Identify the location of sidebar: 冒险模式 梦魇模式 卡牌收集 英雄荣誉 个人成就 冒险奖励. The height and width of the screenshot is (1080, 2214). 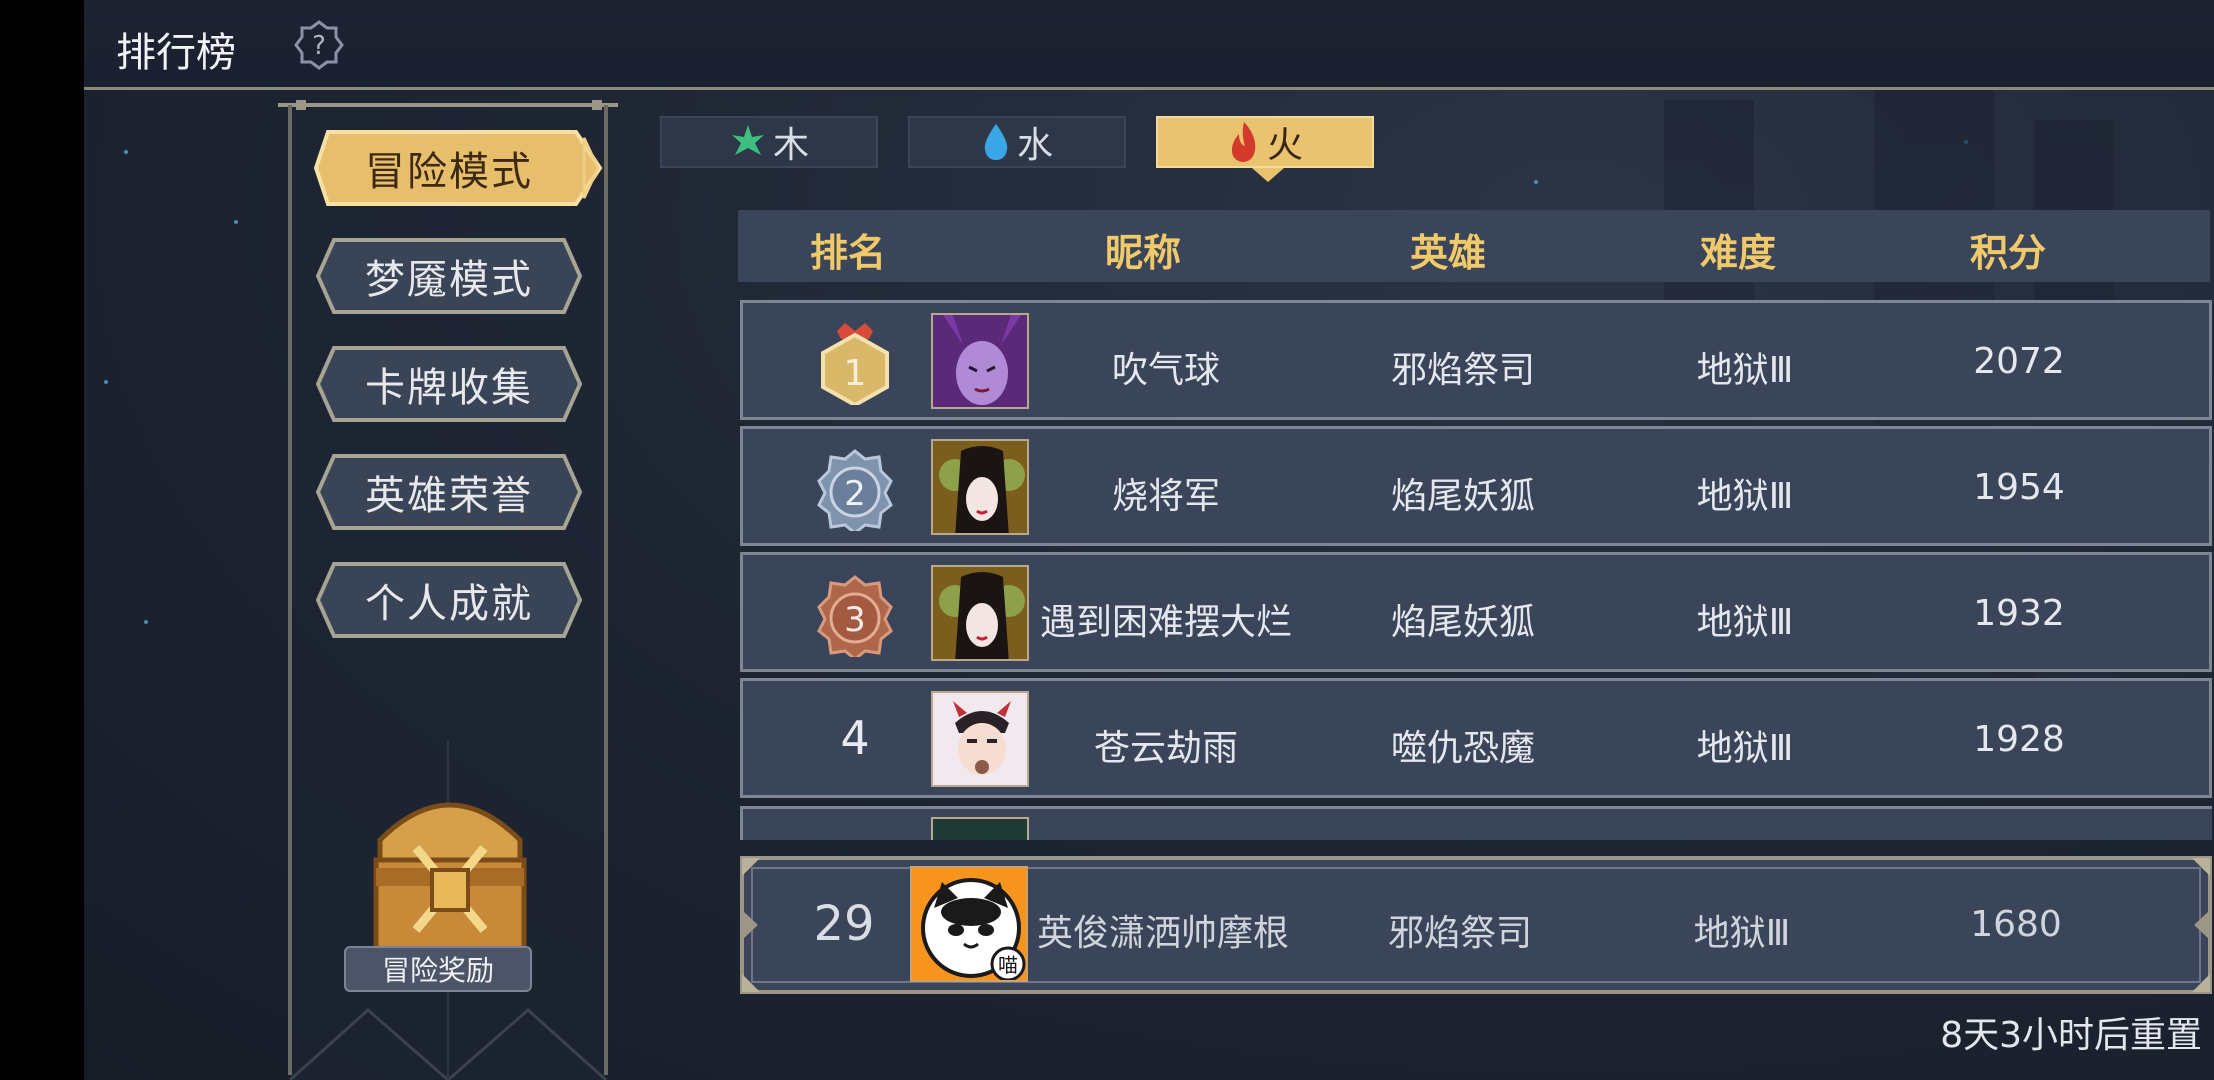
(448, 590).